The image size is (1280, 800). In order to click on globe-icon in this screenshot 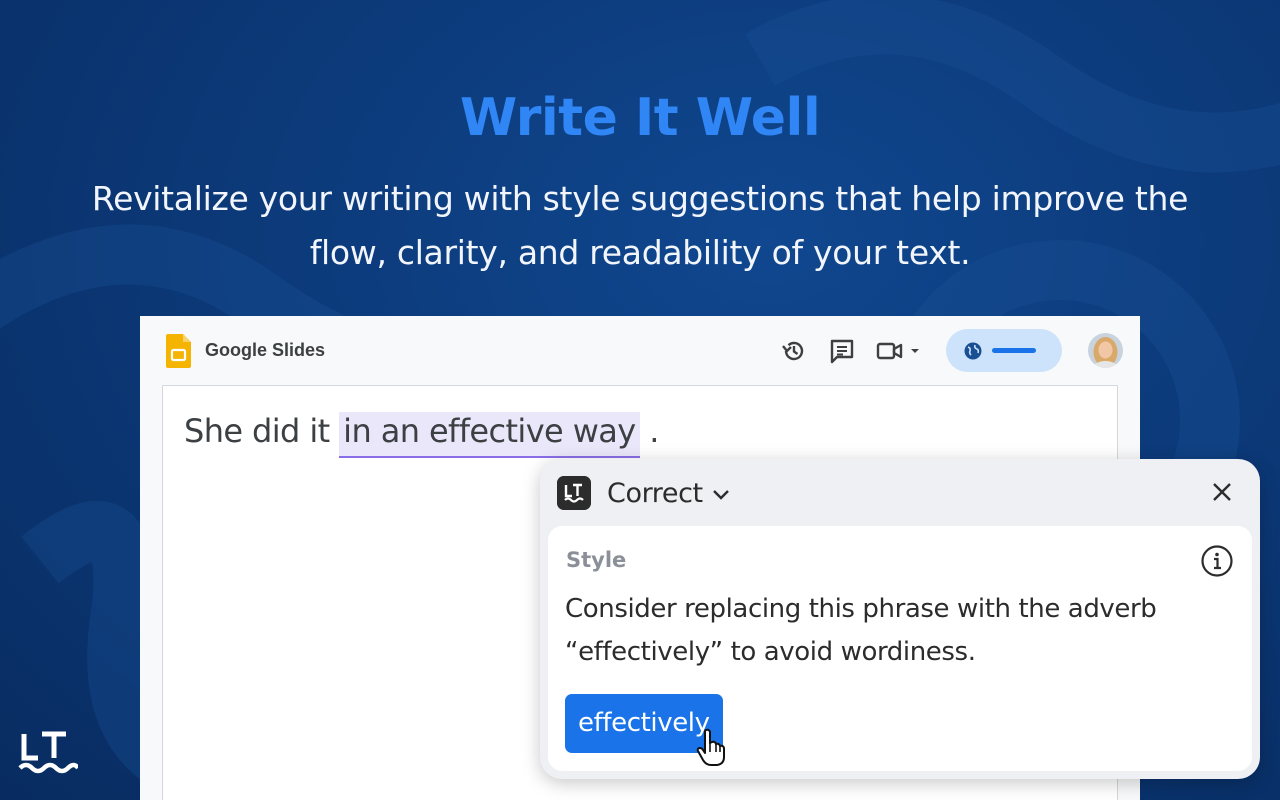, I will do `click(973, 351)`.